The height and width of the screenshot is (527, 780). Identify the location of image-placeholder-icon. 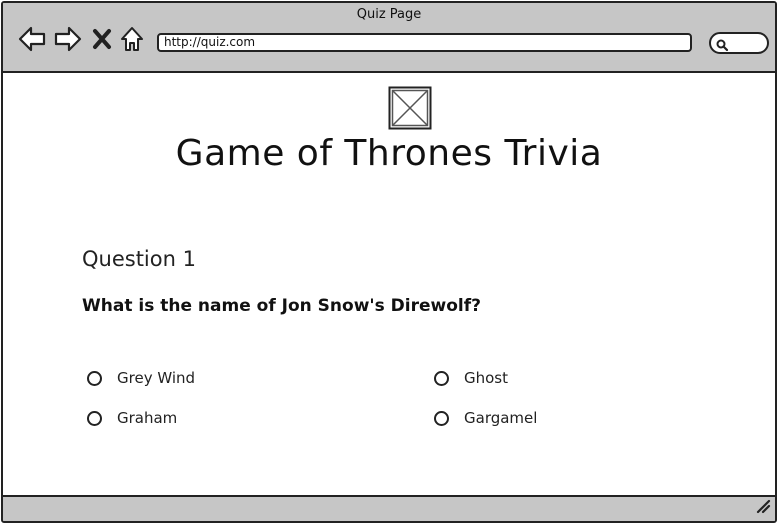
(410, 108).